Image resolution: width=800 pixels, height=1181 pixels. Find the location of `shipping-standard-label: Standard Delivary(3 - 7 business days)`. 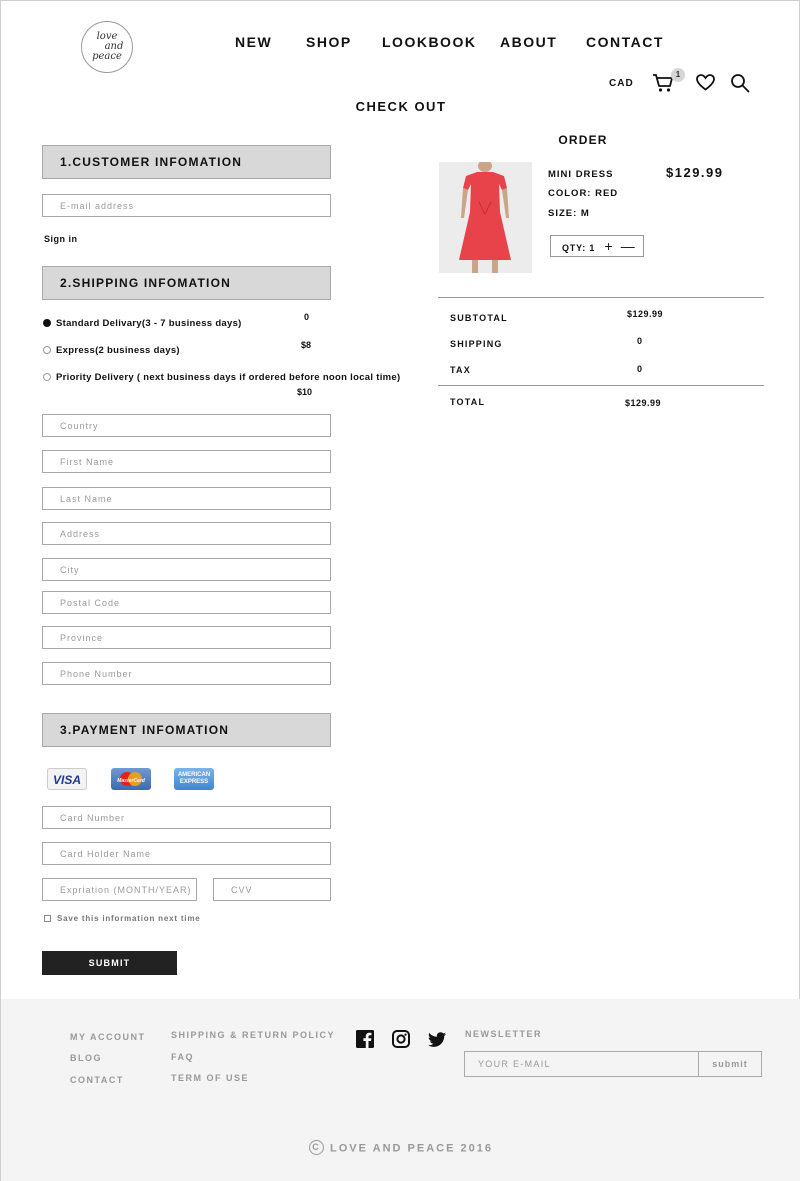

shipping-standard-label: Standard Delivary(3 - 7 business days) is located at coordinates (149, 323).